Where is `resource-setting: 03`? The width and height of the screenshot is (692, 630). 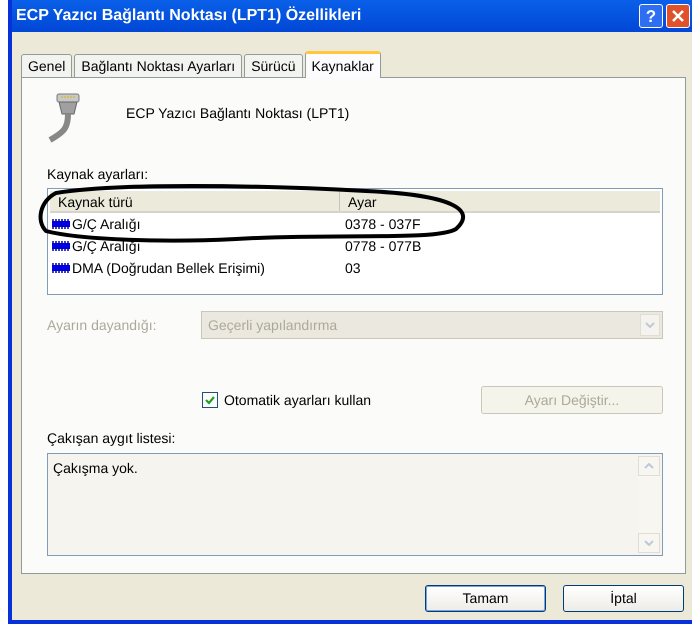
resource-setting: 03 is located at coordinates (352, 268).